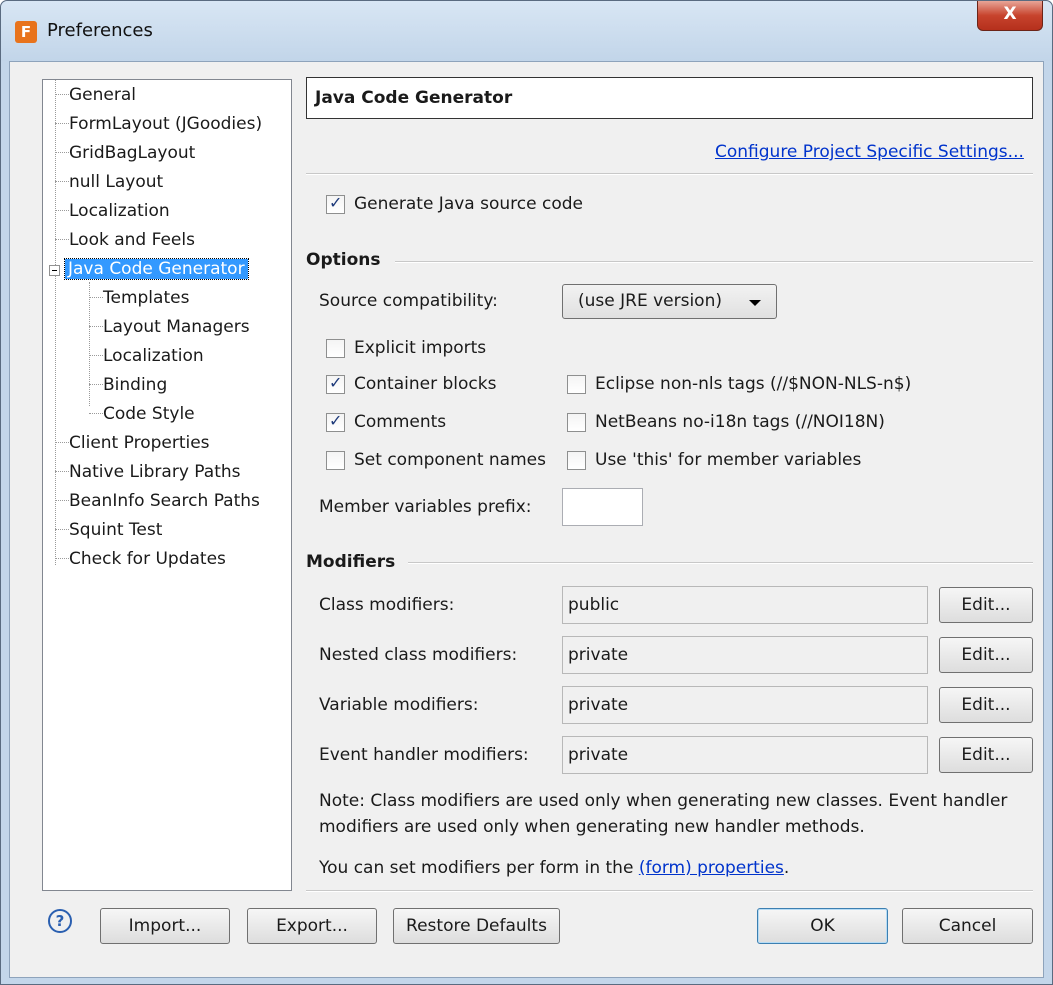 Image resolution: width=1053 pixels, height=985 pixels. I want to click on tree-item-java-code-generator: Java Code Generator, so click(156, 269).